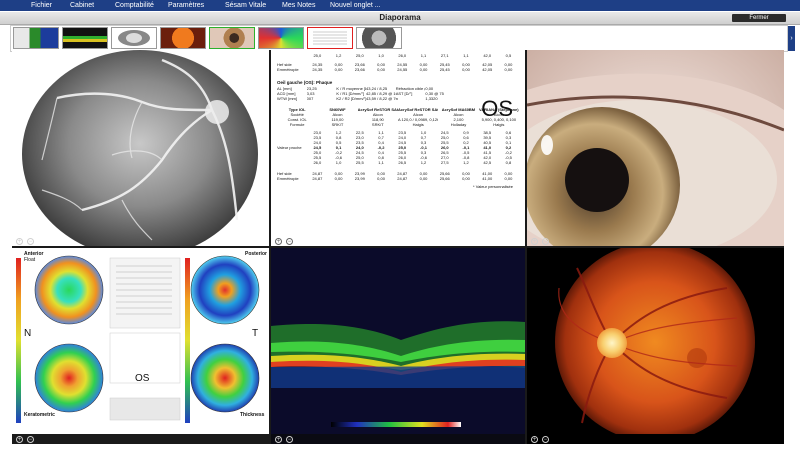 The height and width of the screenshot is (450, 800). What do you see at coordinates (310, 98) in the screenshot?
I see `cell: 007` at bounding box center [310, 98].